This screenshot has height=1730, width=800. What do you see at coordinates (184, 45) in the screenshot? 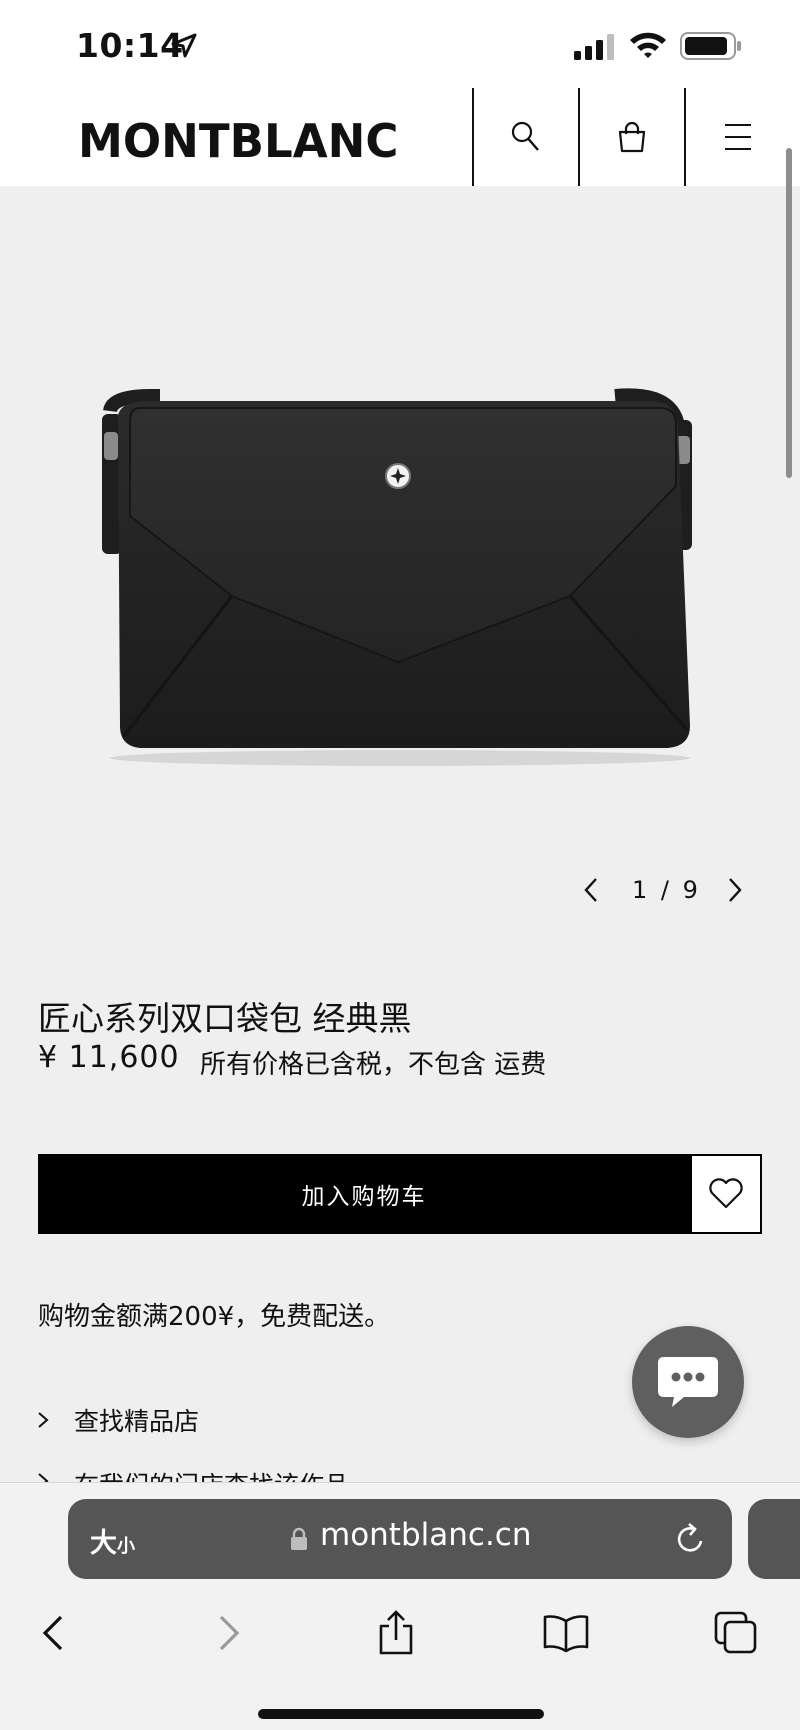
I see `location-arrow-icon` at bounding box center [184, 45].